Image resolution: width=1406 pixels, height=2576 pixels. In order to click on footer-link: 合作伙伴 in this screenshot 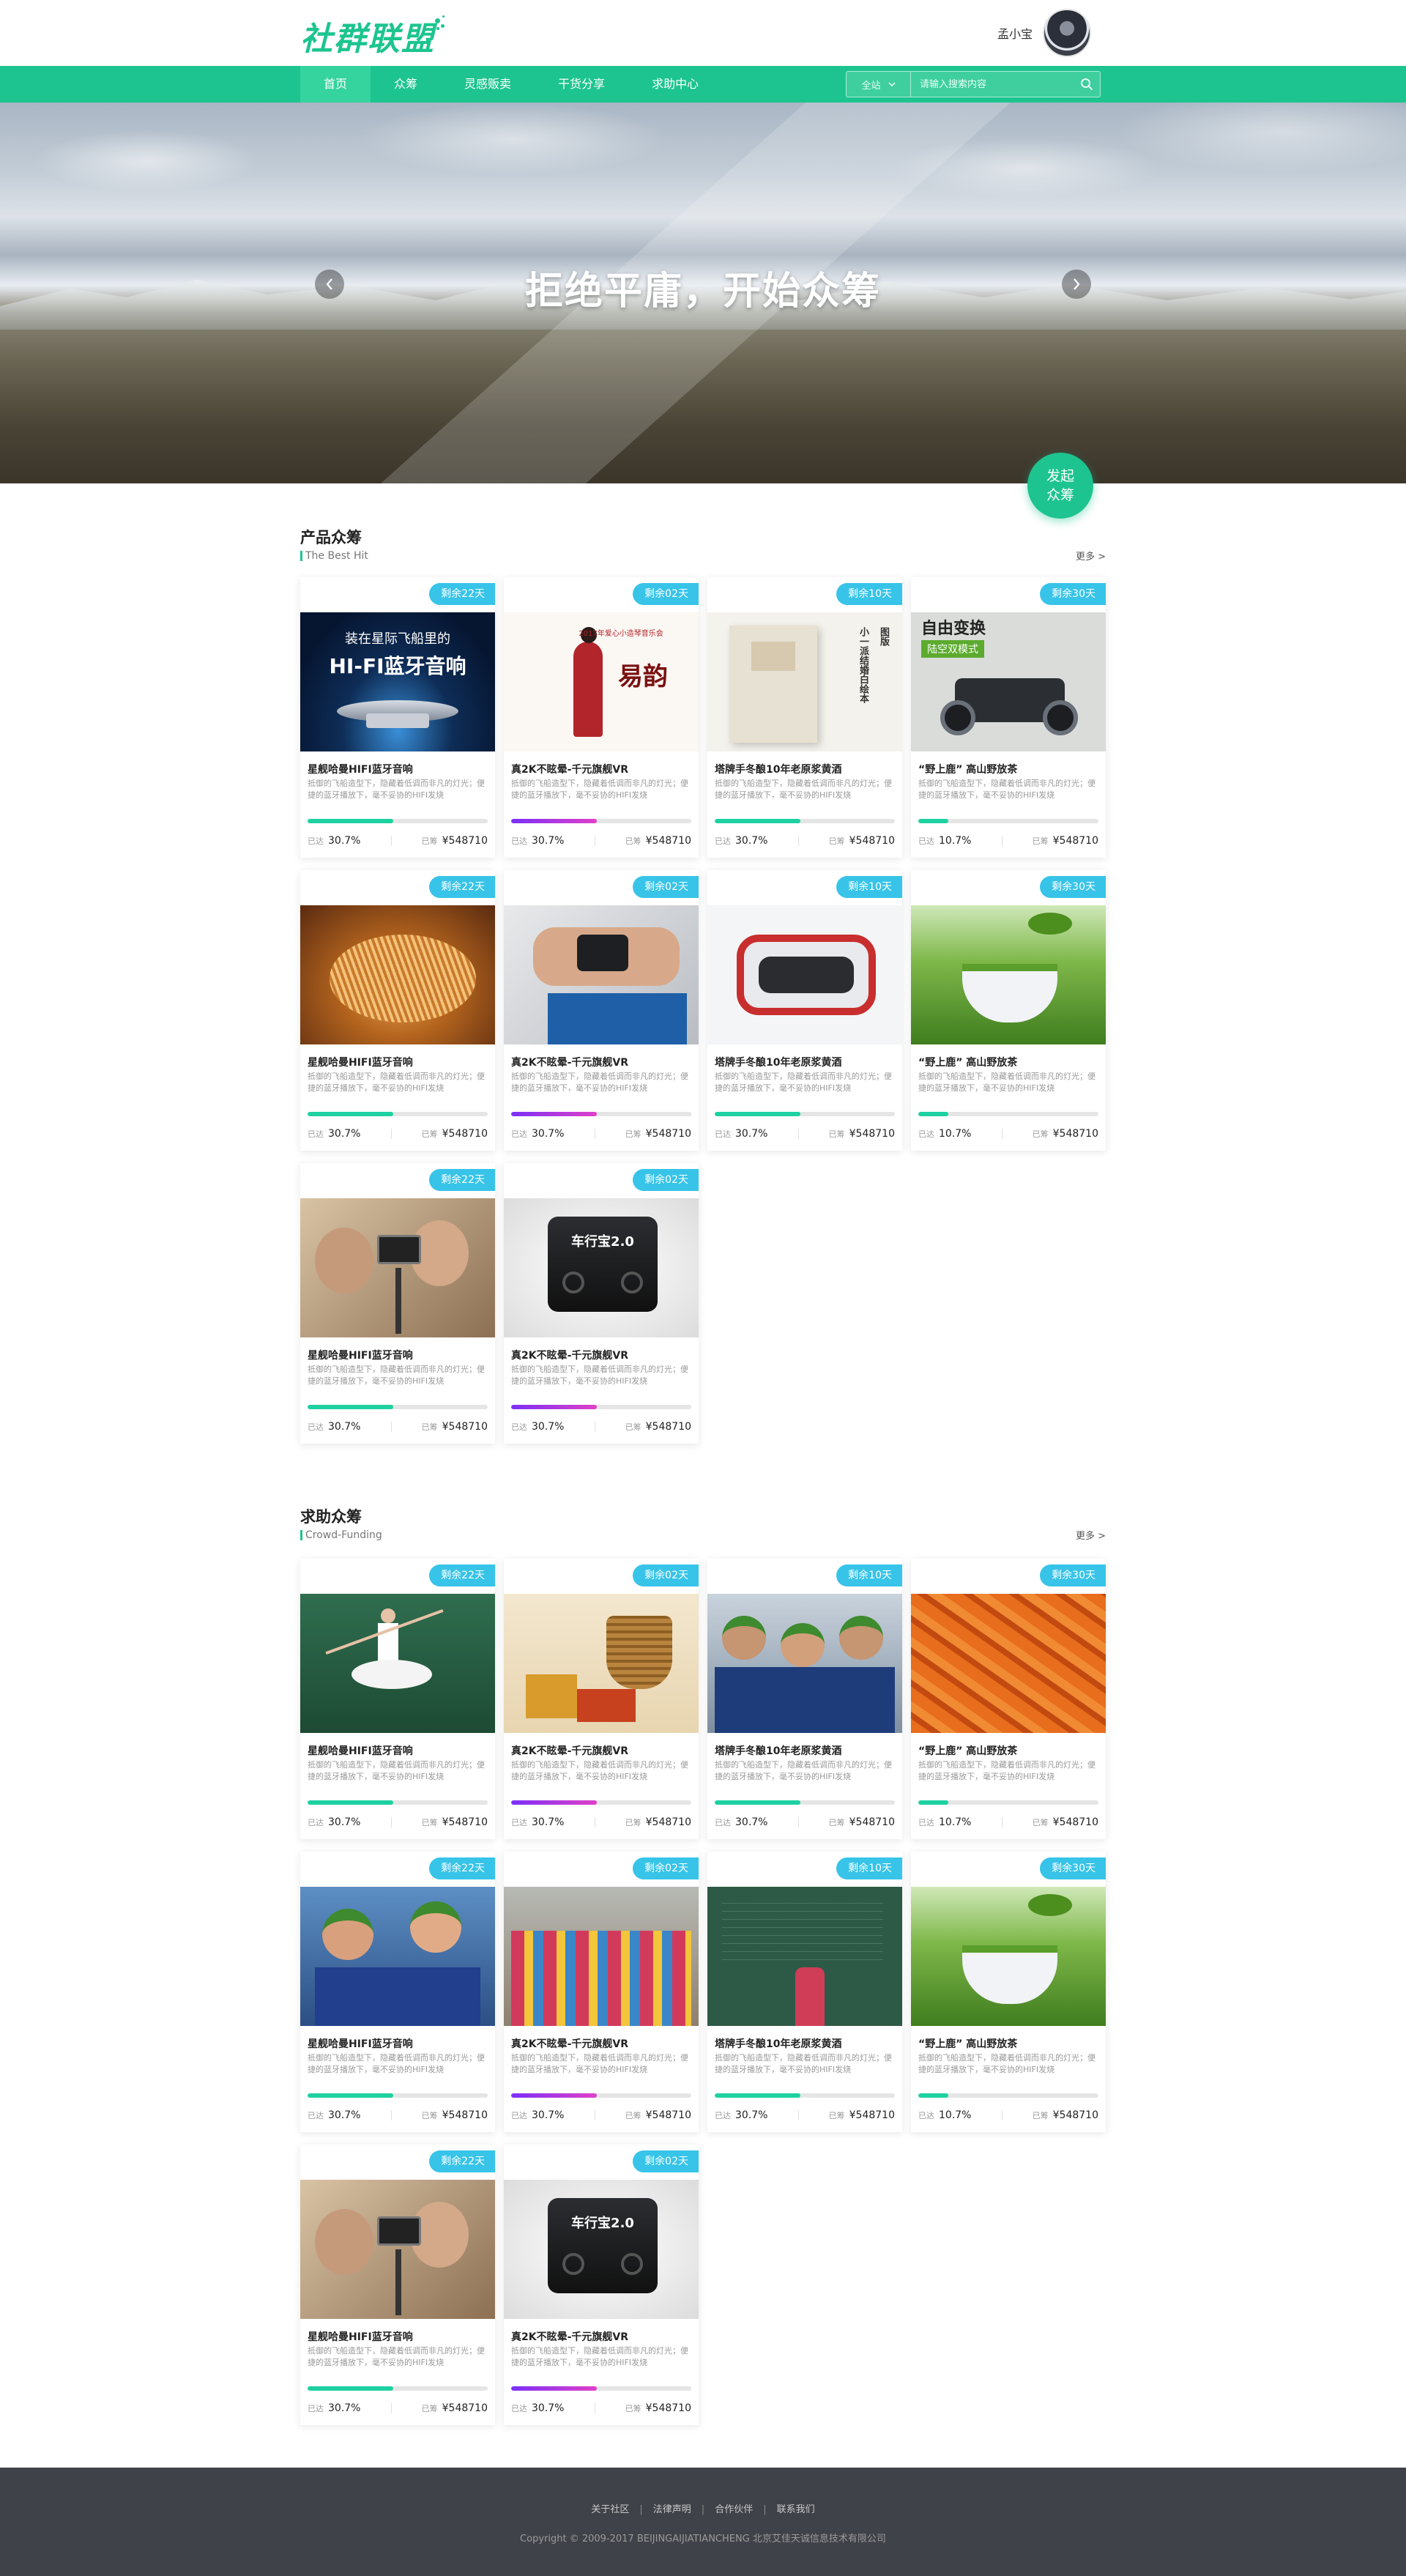, I will do `click(734, 2509)`.